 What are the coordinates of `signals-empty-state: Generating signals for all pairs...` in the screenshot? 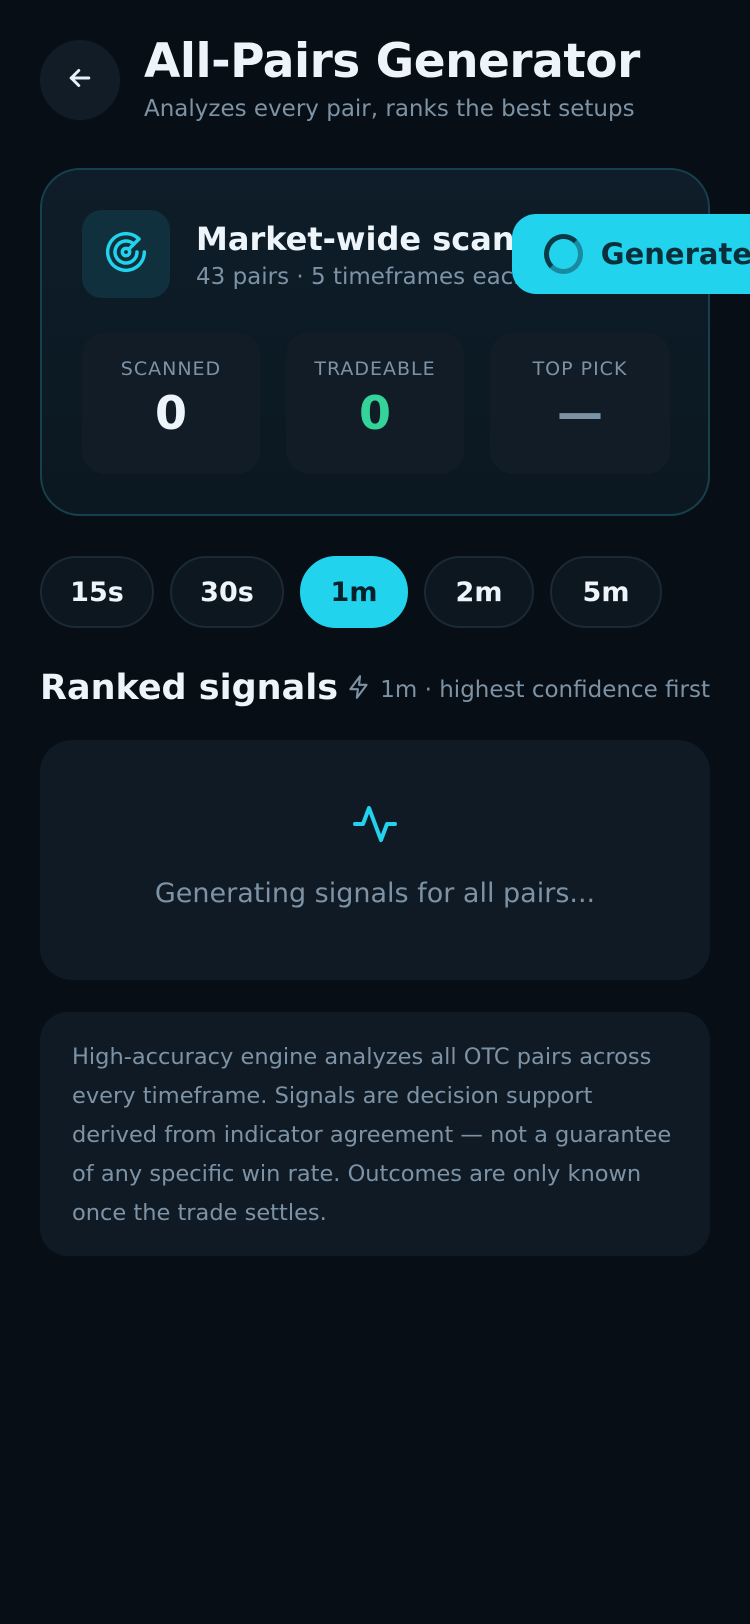 It's located at (375, 860).